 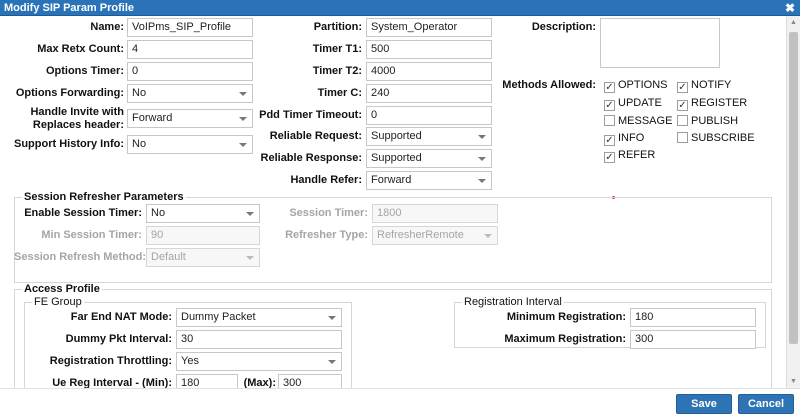 What do you see at coordinates (693, 339) in the screenshot?
I see `maximum-registration-input: 300` at bounding box center [693, 339].